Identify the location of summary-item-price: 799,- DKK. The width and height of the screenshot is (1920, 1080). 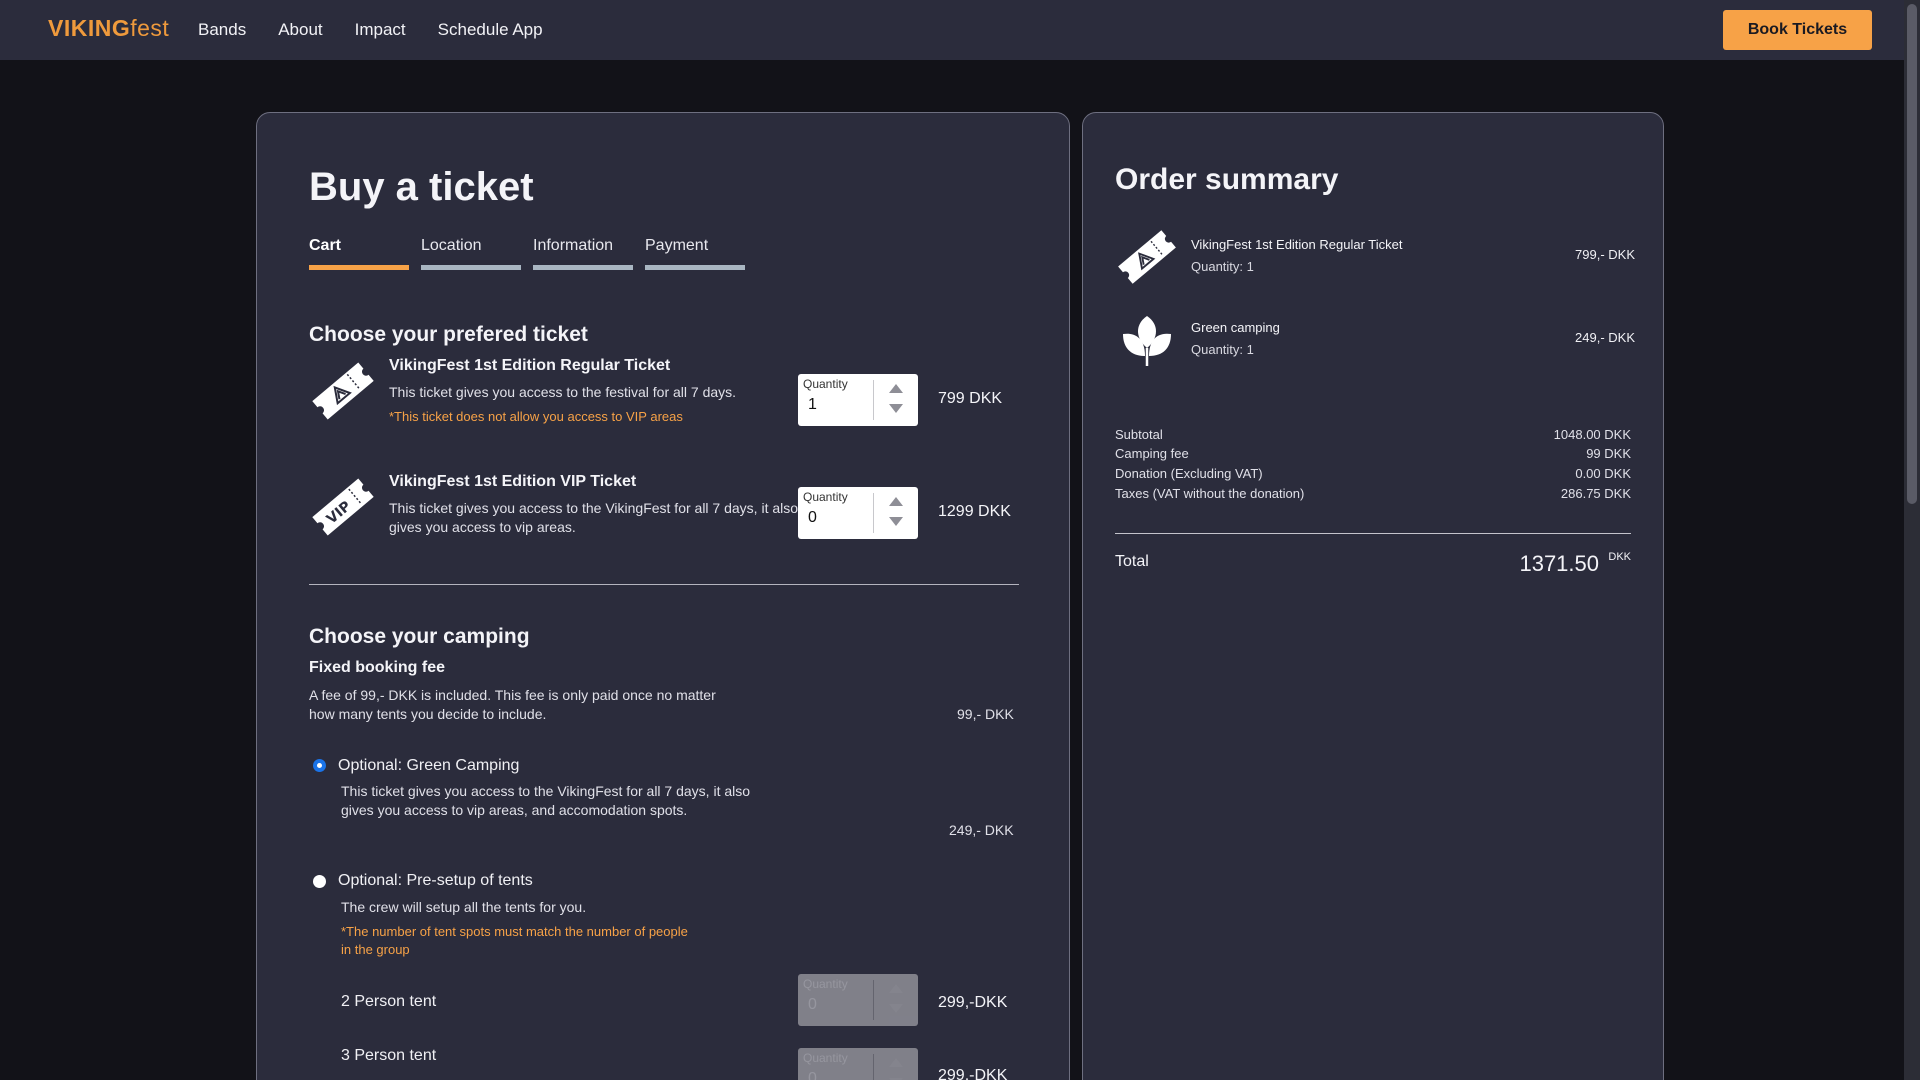
(1605, 254).